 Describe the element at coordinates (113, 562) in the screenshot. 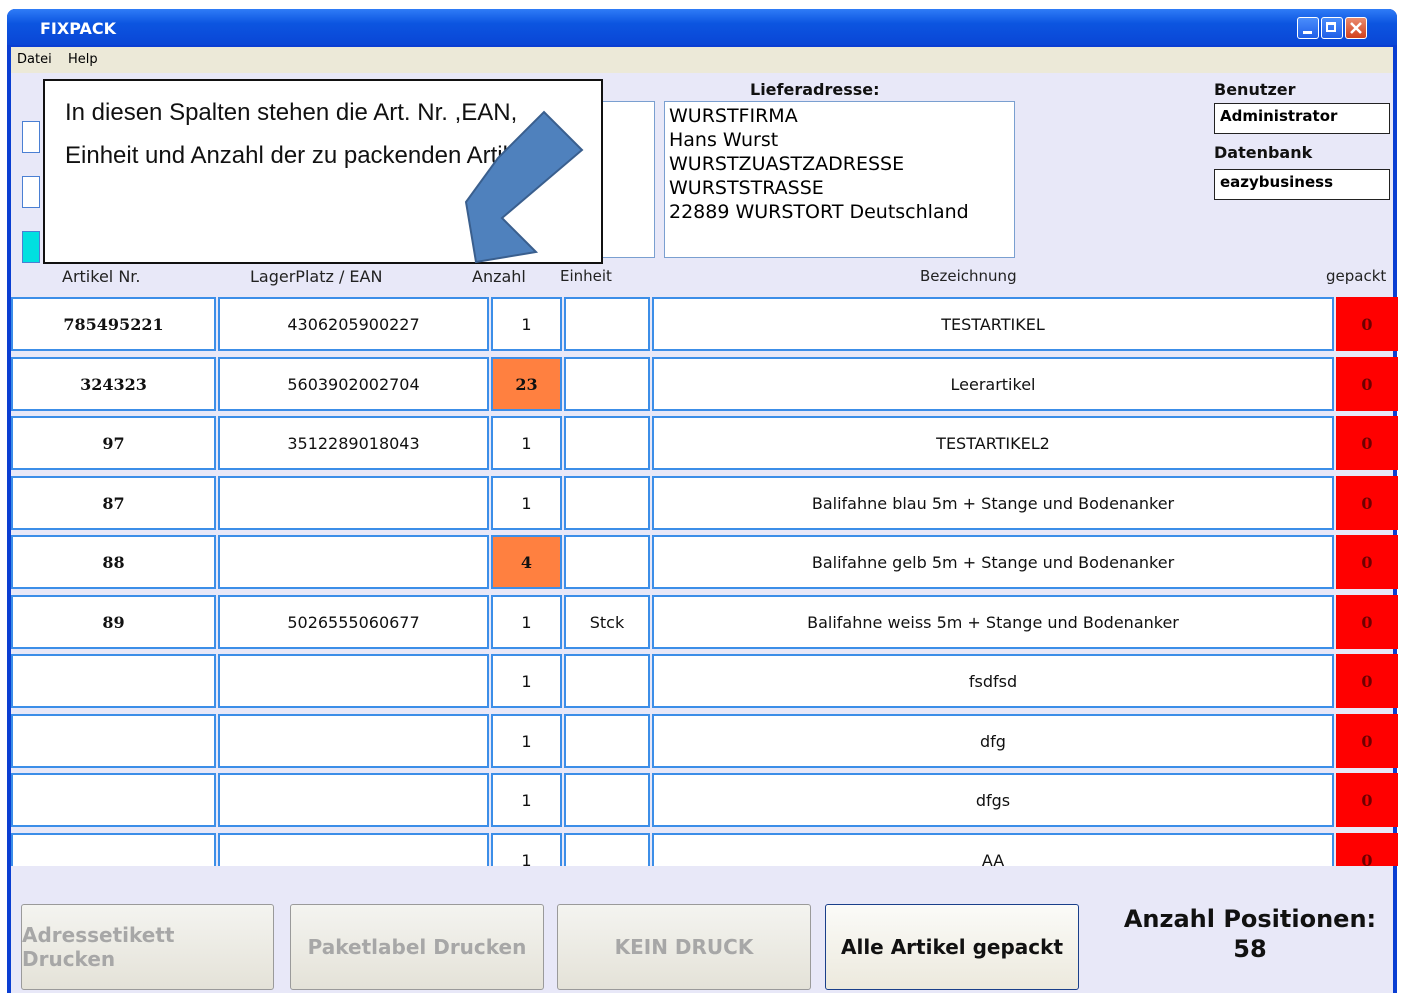

I see `cell-article-nr: 88` at that location.